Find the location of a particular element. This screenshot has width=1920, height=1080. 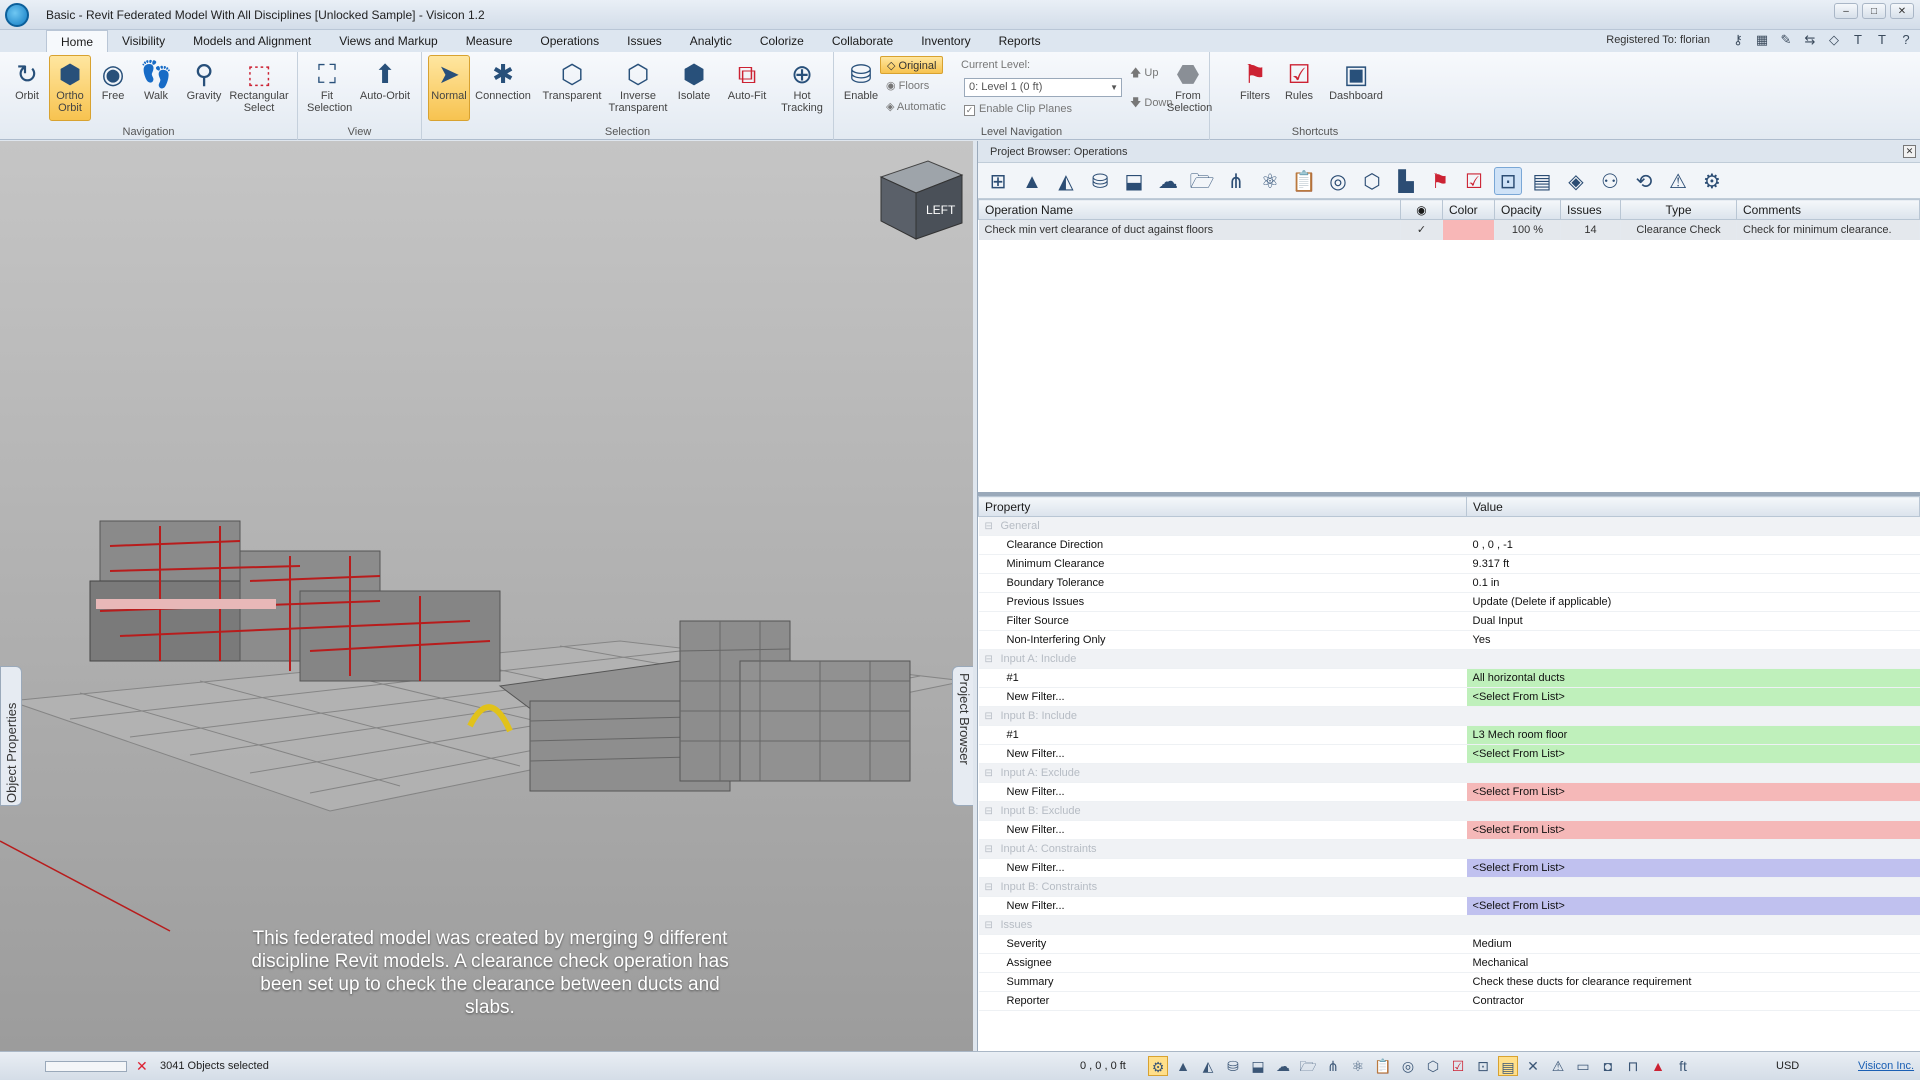

visicon-logo-icon is located at coordinates (17, 15).